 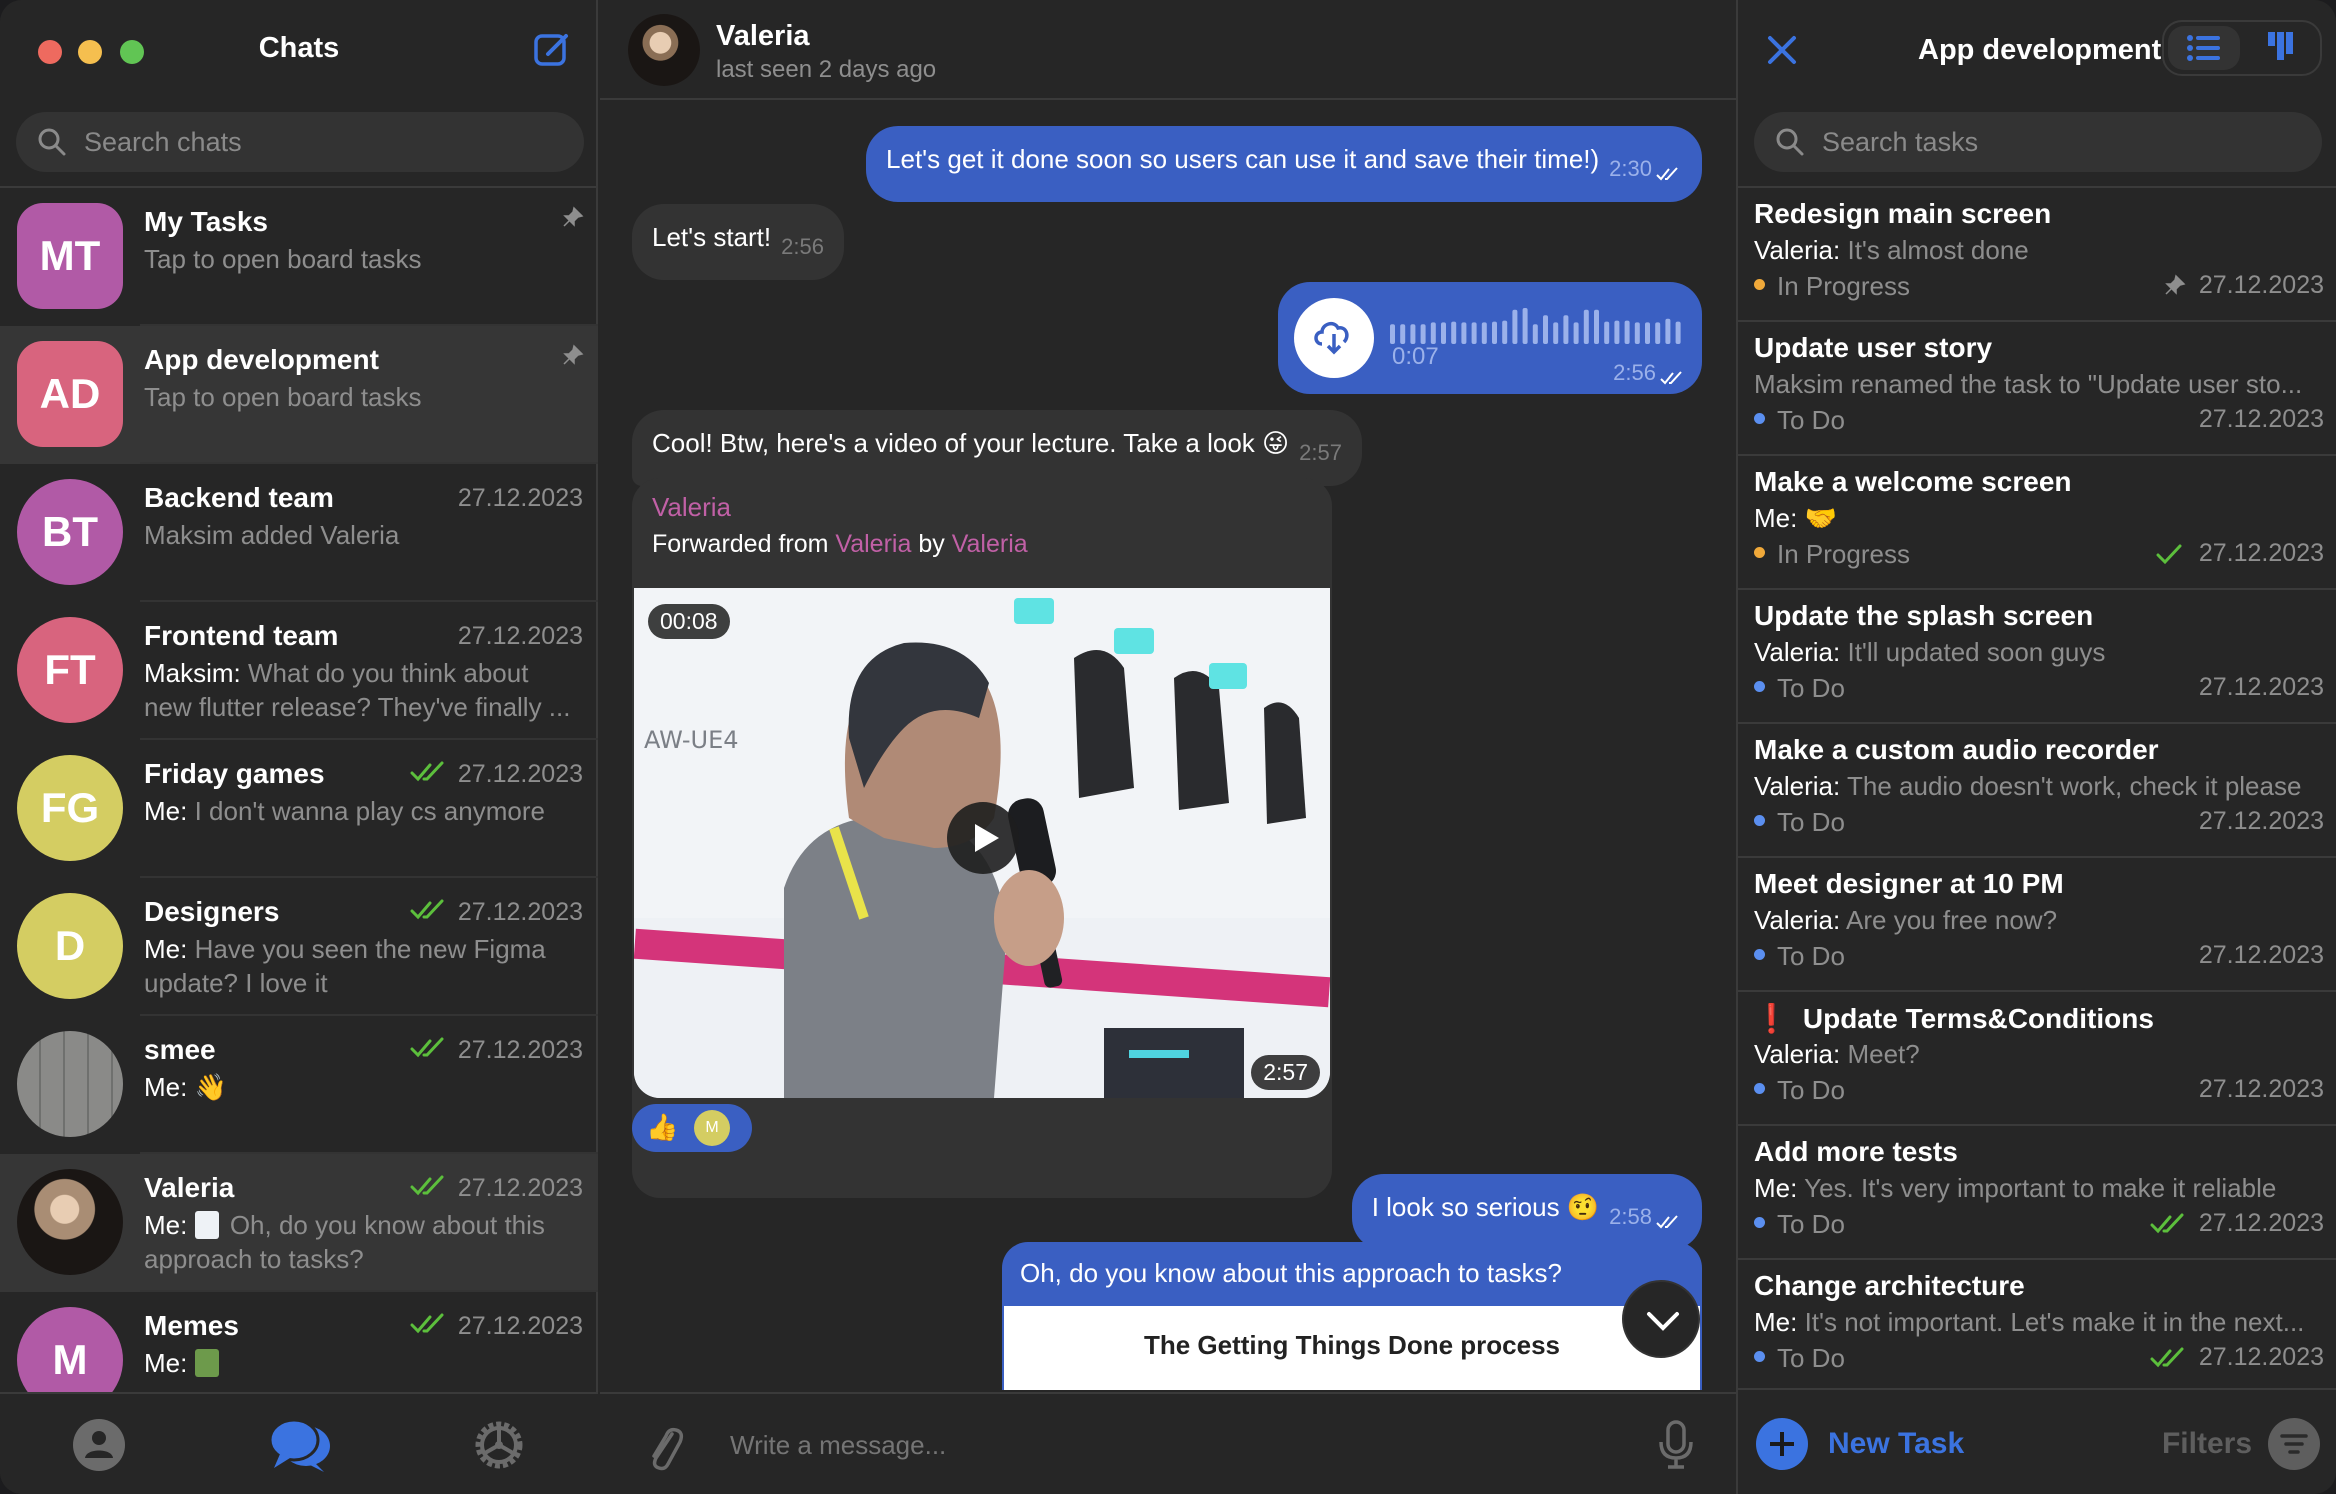 What do you see at coordinates (99, 1445) in the screenshot?
I see `contacts-tab-icon` at bounding box center [99, 1445].